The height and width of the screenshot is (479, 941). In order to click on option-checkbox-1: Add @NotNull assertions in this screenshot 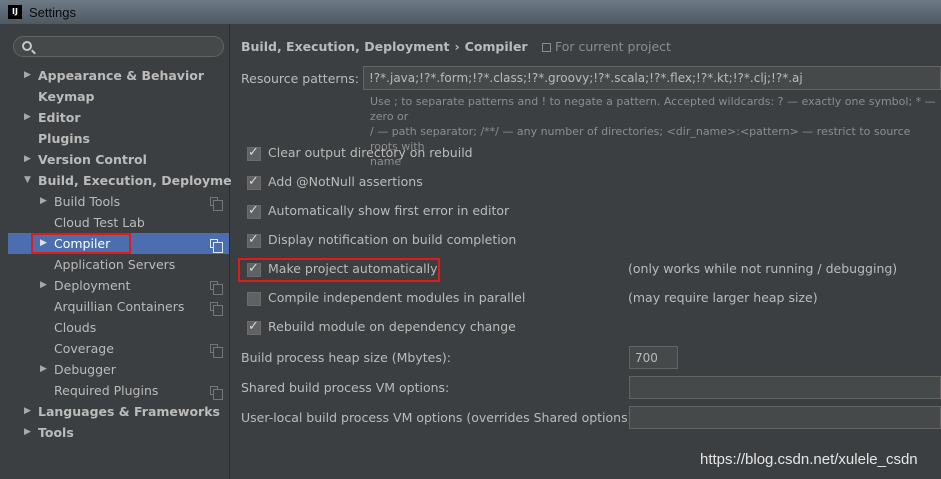, I will do `click(427, 183)`.